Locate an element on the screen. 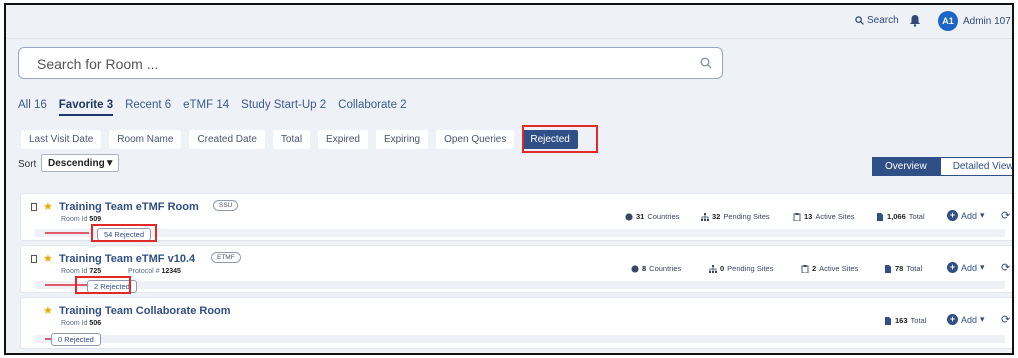  room-id: Room Id 509 is located at coordinates (81, 219).